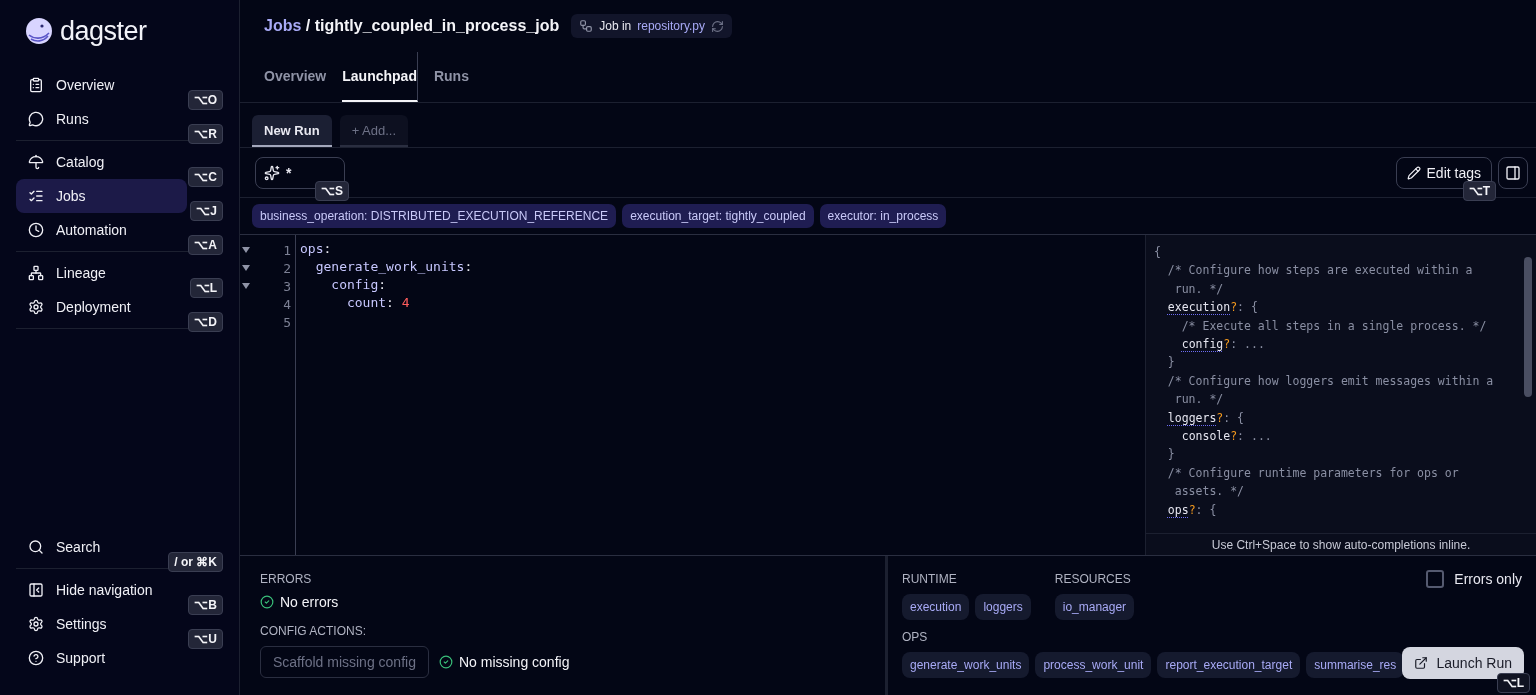 The width and height of the screenshot is (1536, 695). Describe the element at coordinates (1341, 544) in the screenshot. I see `hint-text: Use Ctrl+Space to show auto-completions inline.` at that location.